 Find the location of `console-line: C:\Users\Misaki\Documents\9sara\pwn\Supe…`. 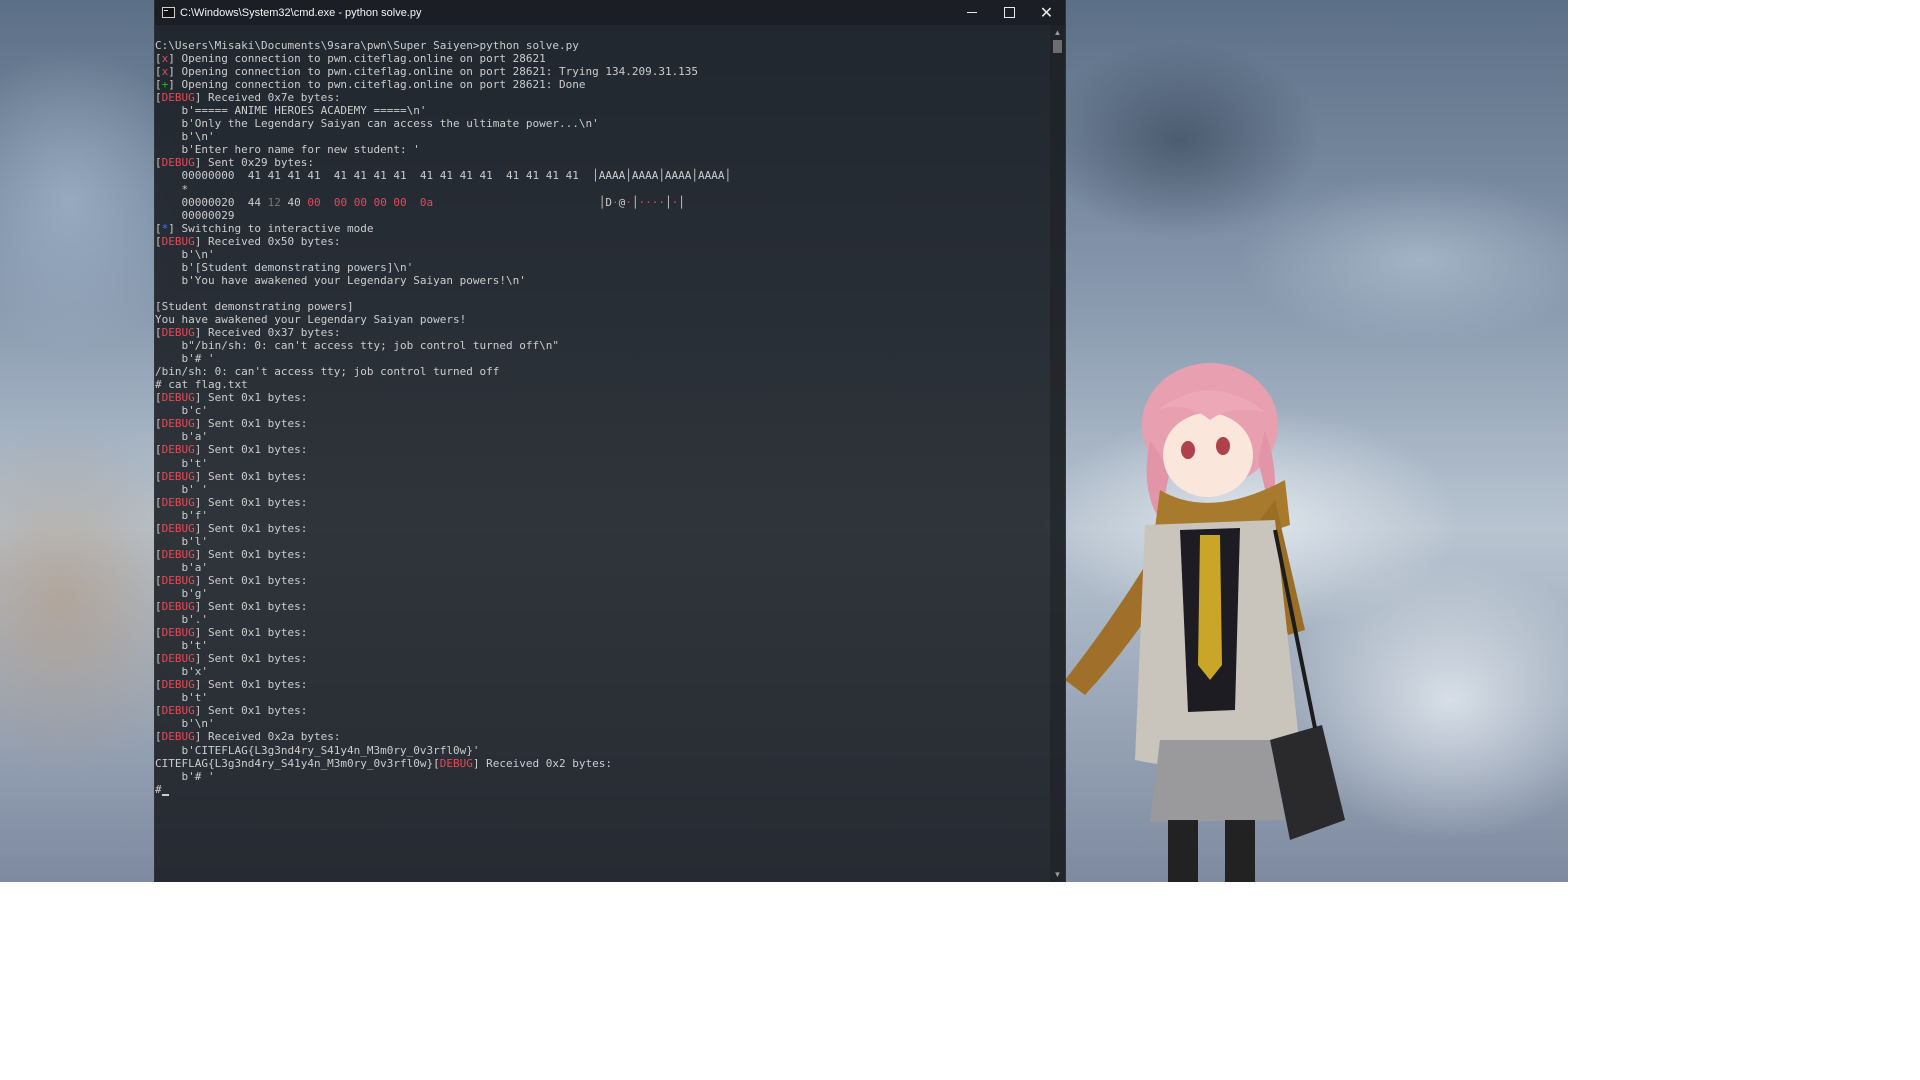

console-line: C:\Users\Misaki\Documents\9sara\pwn\Supe… is located at coordinates (602, 45).